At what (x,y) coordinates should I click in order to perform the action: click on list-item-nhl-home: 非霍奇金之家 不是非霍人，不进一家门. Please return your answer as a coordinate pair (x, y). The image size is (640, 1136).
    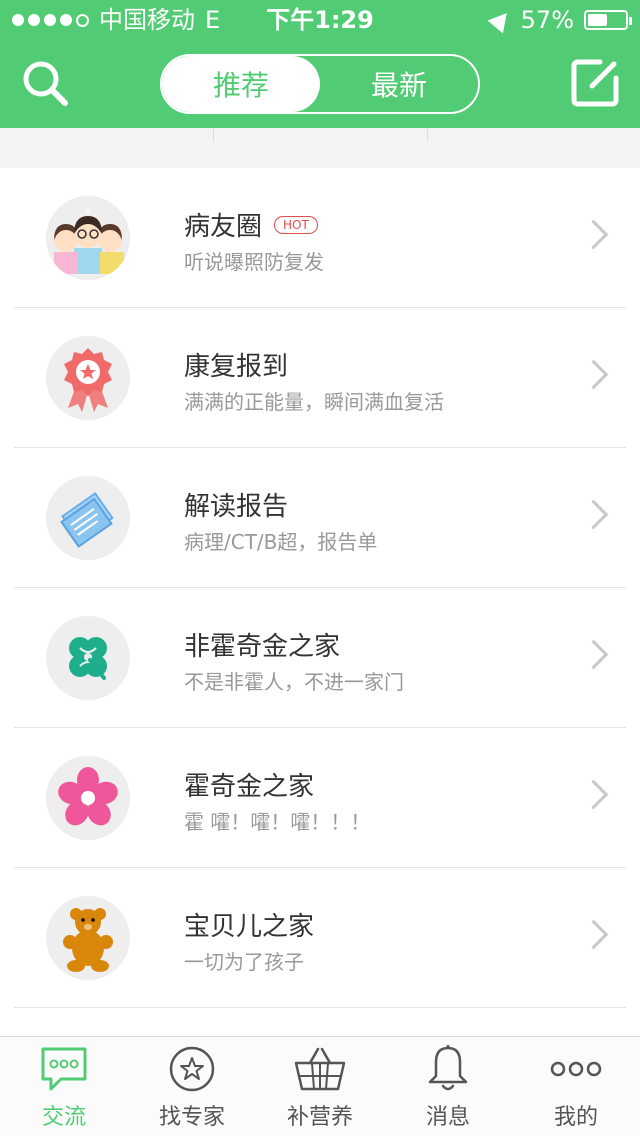
    Looking at the image, I should click on (320, 658).